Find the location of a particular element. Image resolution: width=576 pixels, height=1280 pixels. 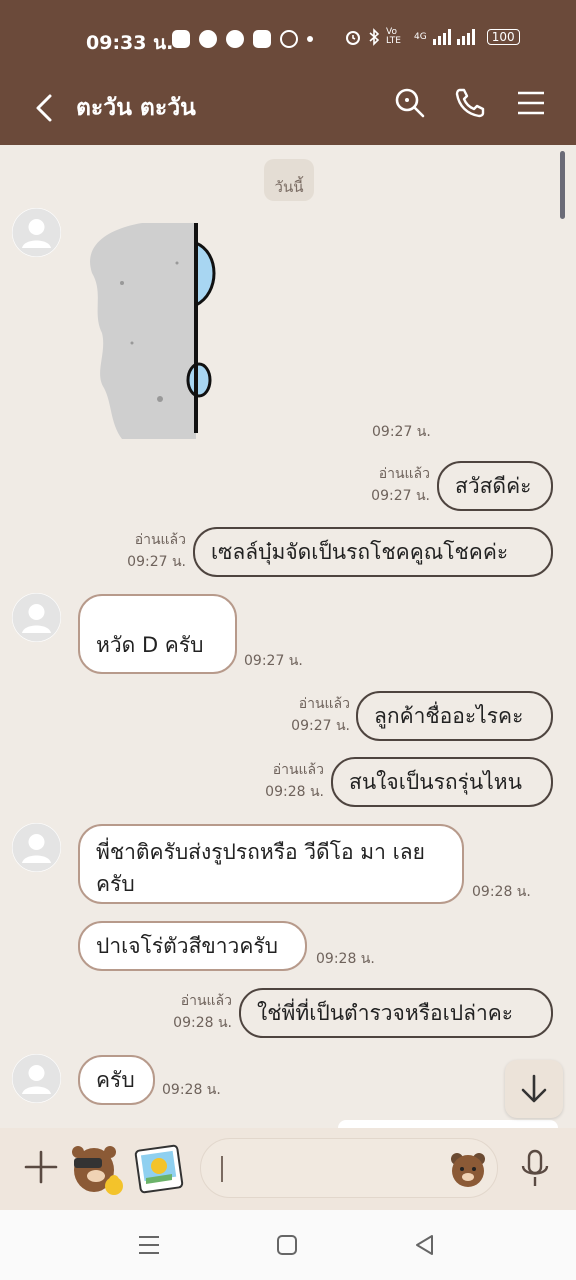

message-bubble-in: ครับ is located at coordinates (116, 1080).